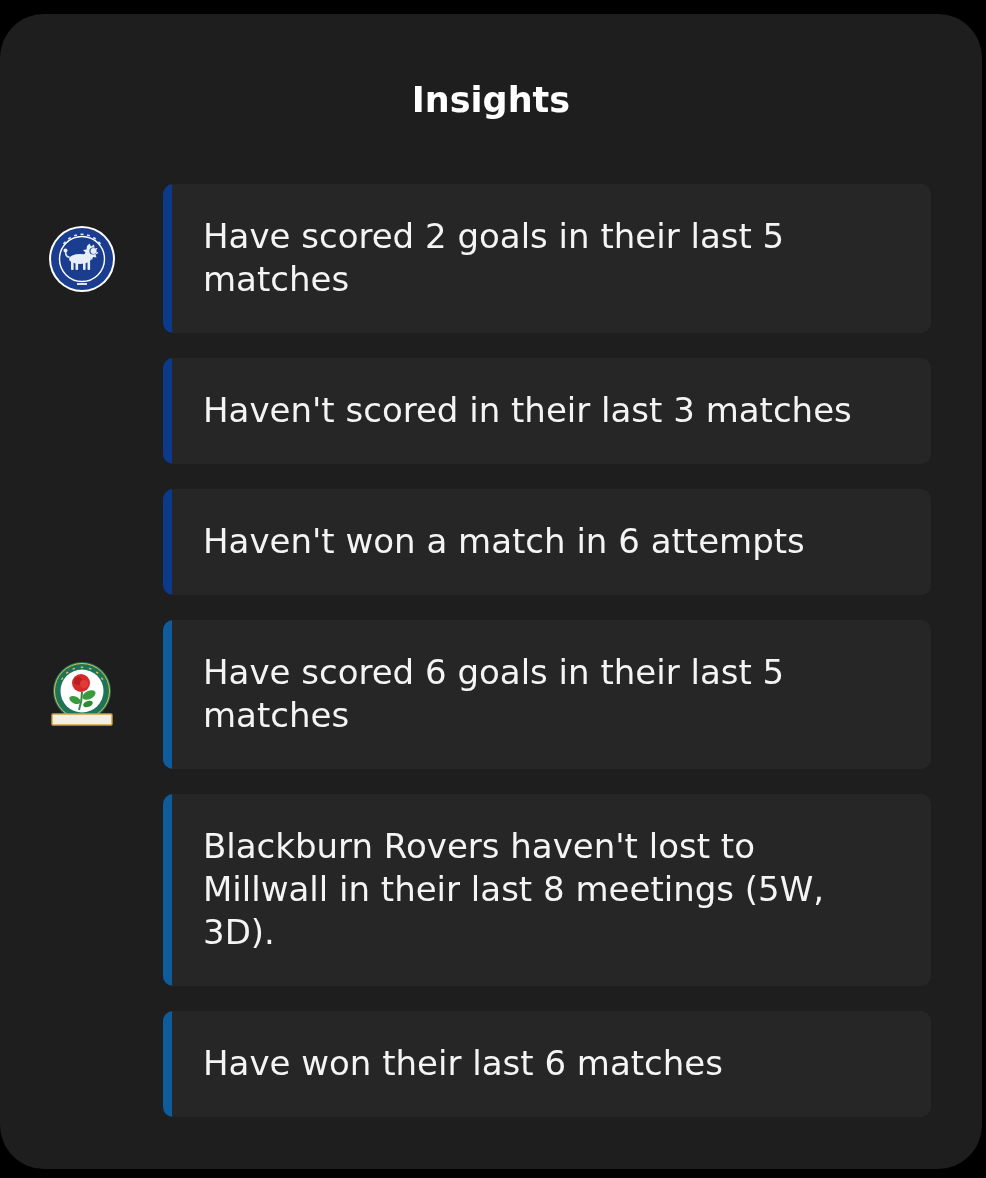  I want to click on insight-text: Blackburn Rovers haven't lost to Millwall in their last 8 meetings (5W, 3D)., so click(514, 889).